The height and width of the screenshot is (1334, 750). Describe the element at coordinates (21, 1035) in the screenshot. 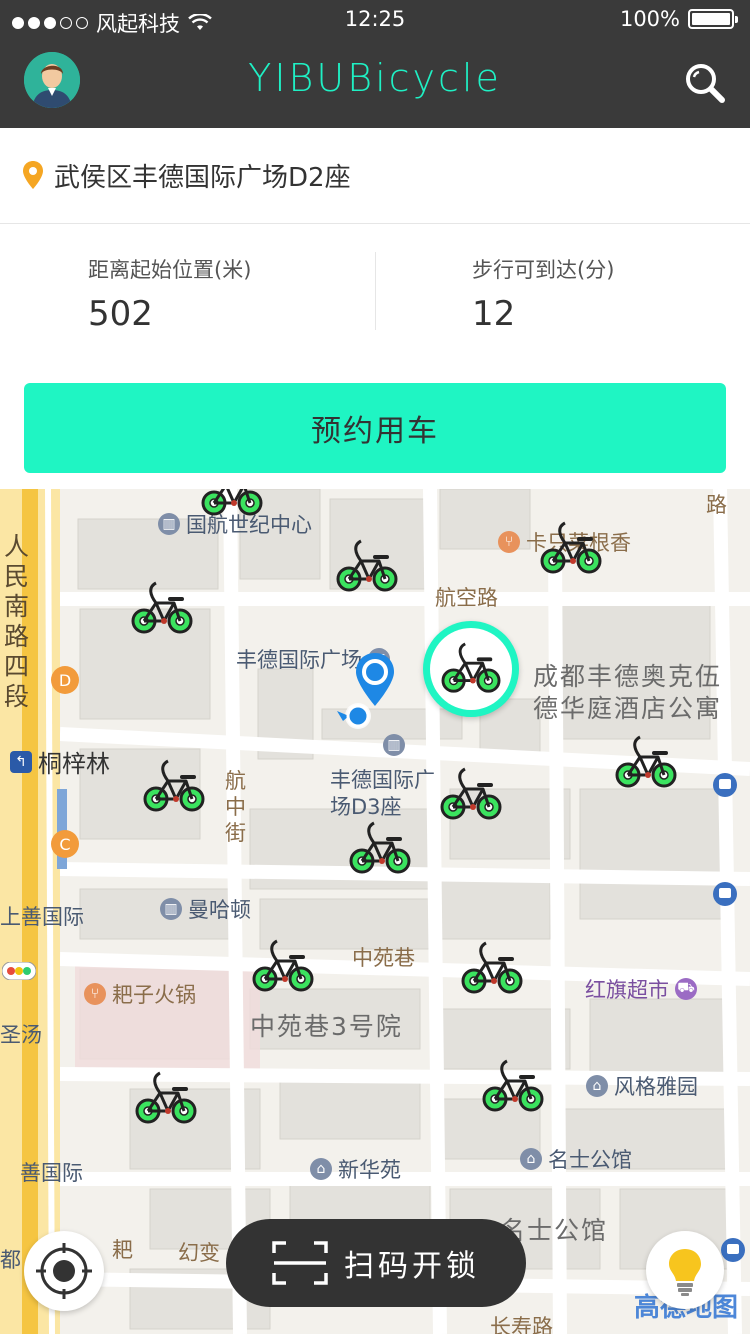

I see `poi-tang: 圣汤` at that location.